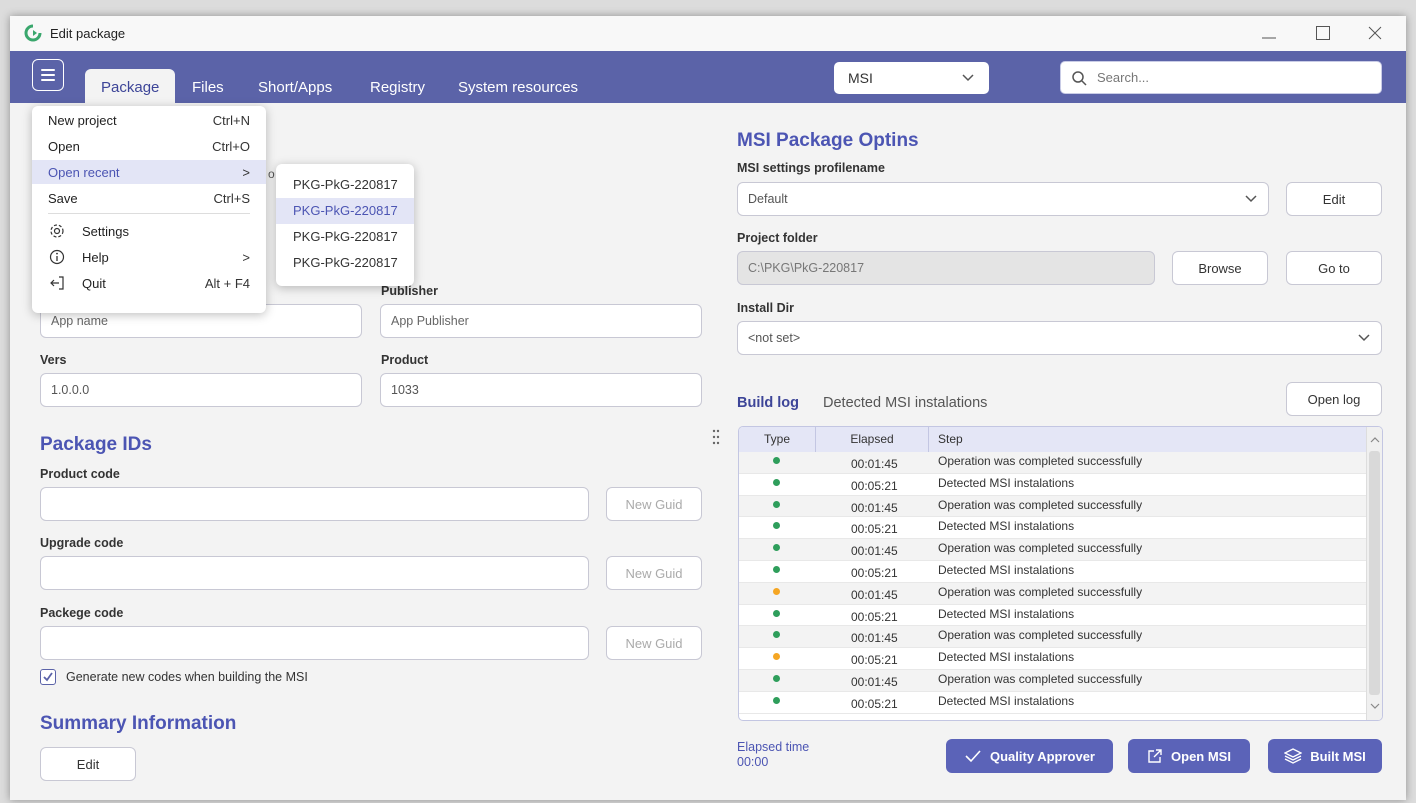 This screenshot has height=803, width=1416. Describe the element at coordinates (1227, 77) in the screenshot. I see `search-input` at that location.